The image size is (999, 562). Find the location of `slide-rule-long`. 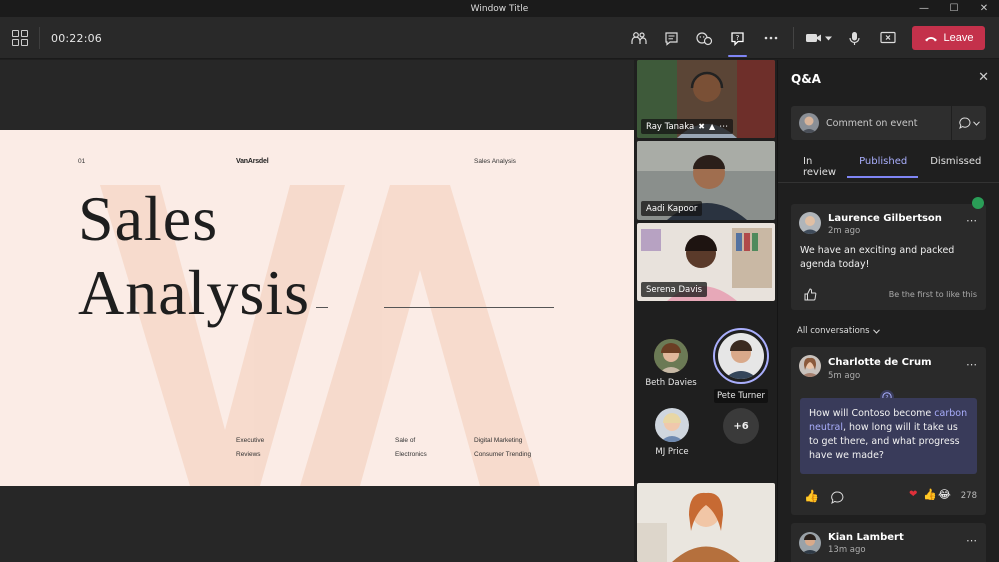

slide-rule-long is located at coordinates (469, 307).